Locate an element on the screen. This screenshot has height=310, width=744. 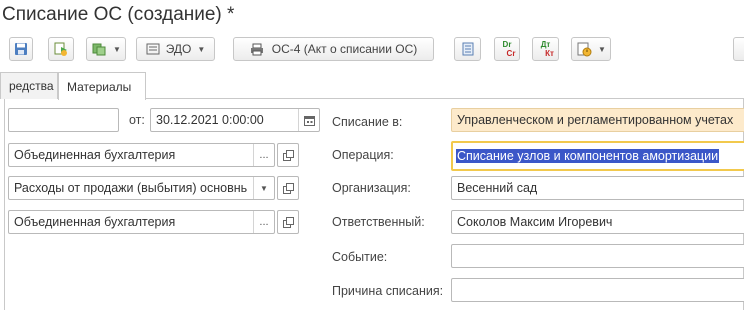
more-actions-button is located at coordinates (738, 49).